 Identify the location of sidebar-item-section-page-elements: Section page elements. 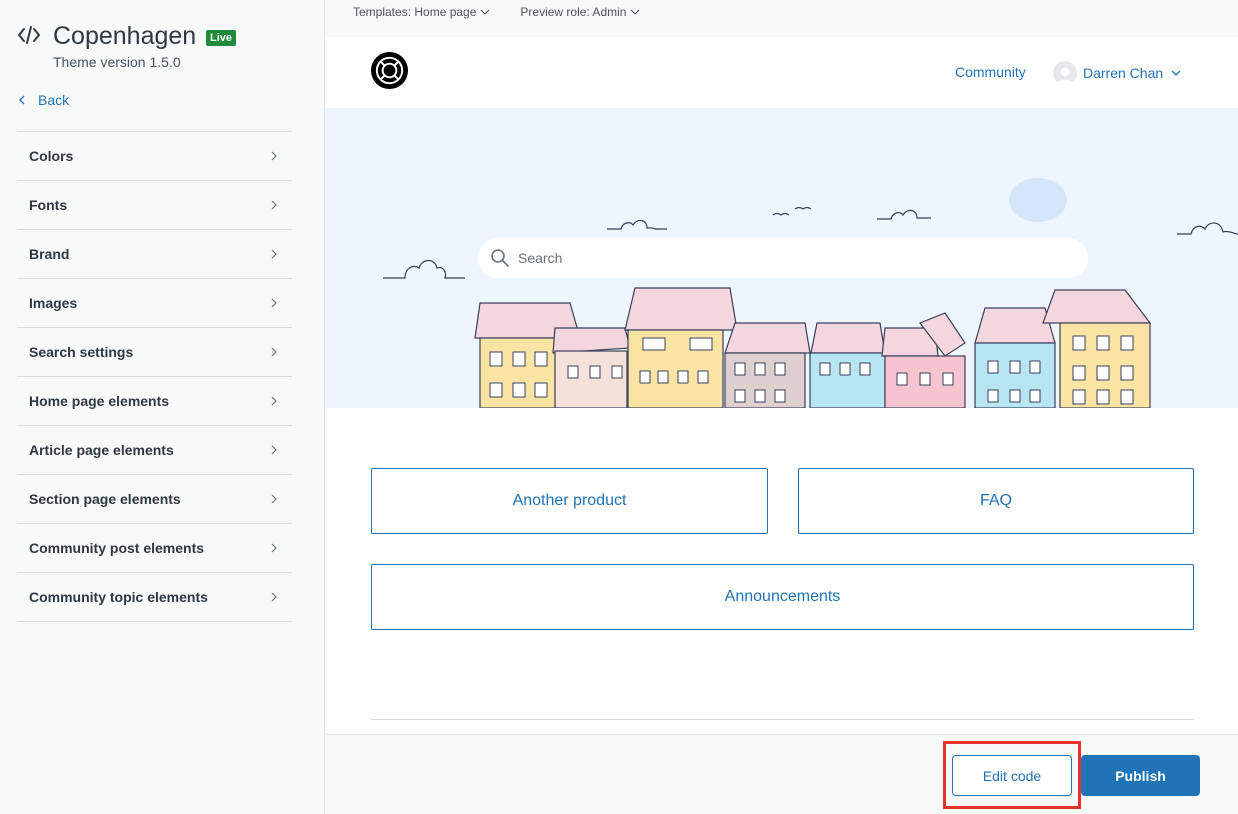
(154, 499).